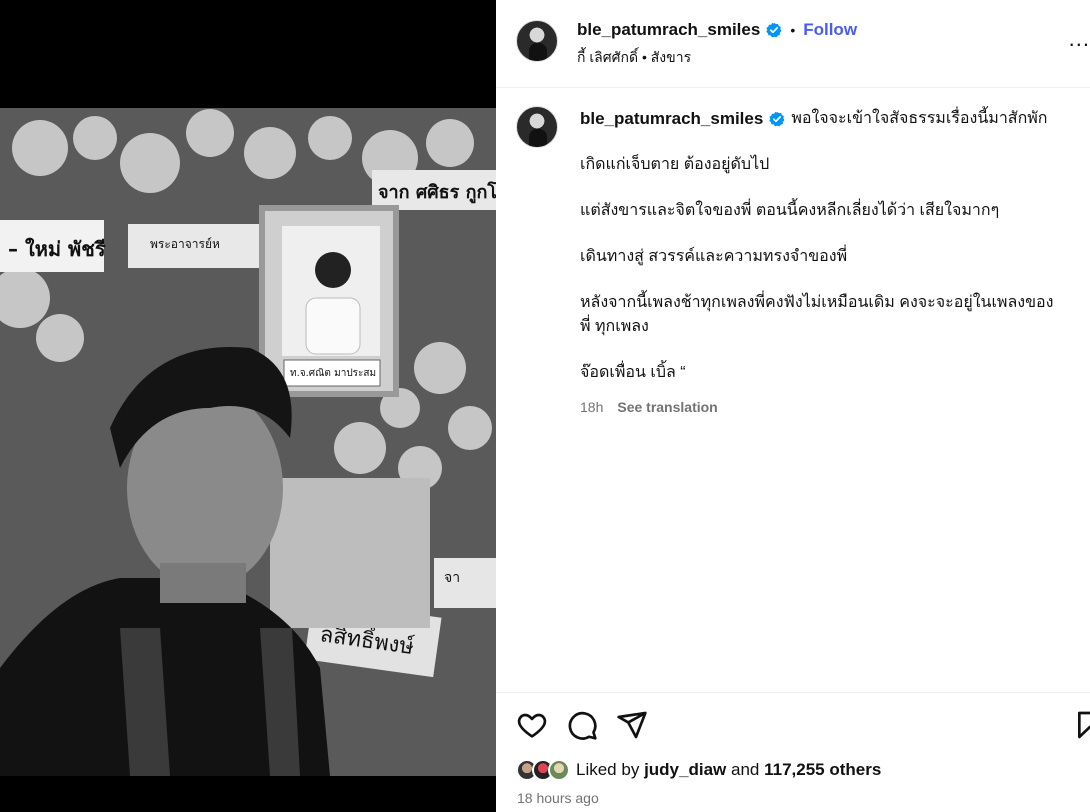 Image resolution: width=1090 pixels, height=812 pixels. Describe the element at coordinates (632, 725) in the screenshot. I see `share-icon` at that location.